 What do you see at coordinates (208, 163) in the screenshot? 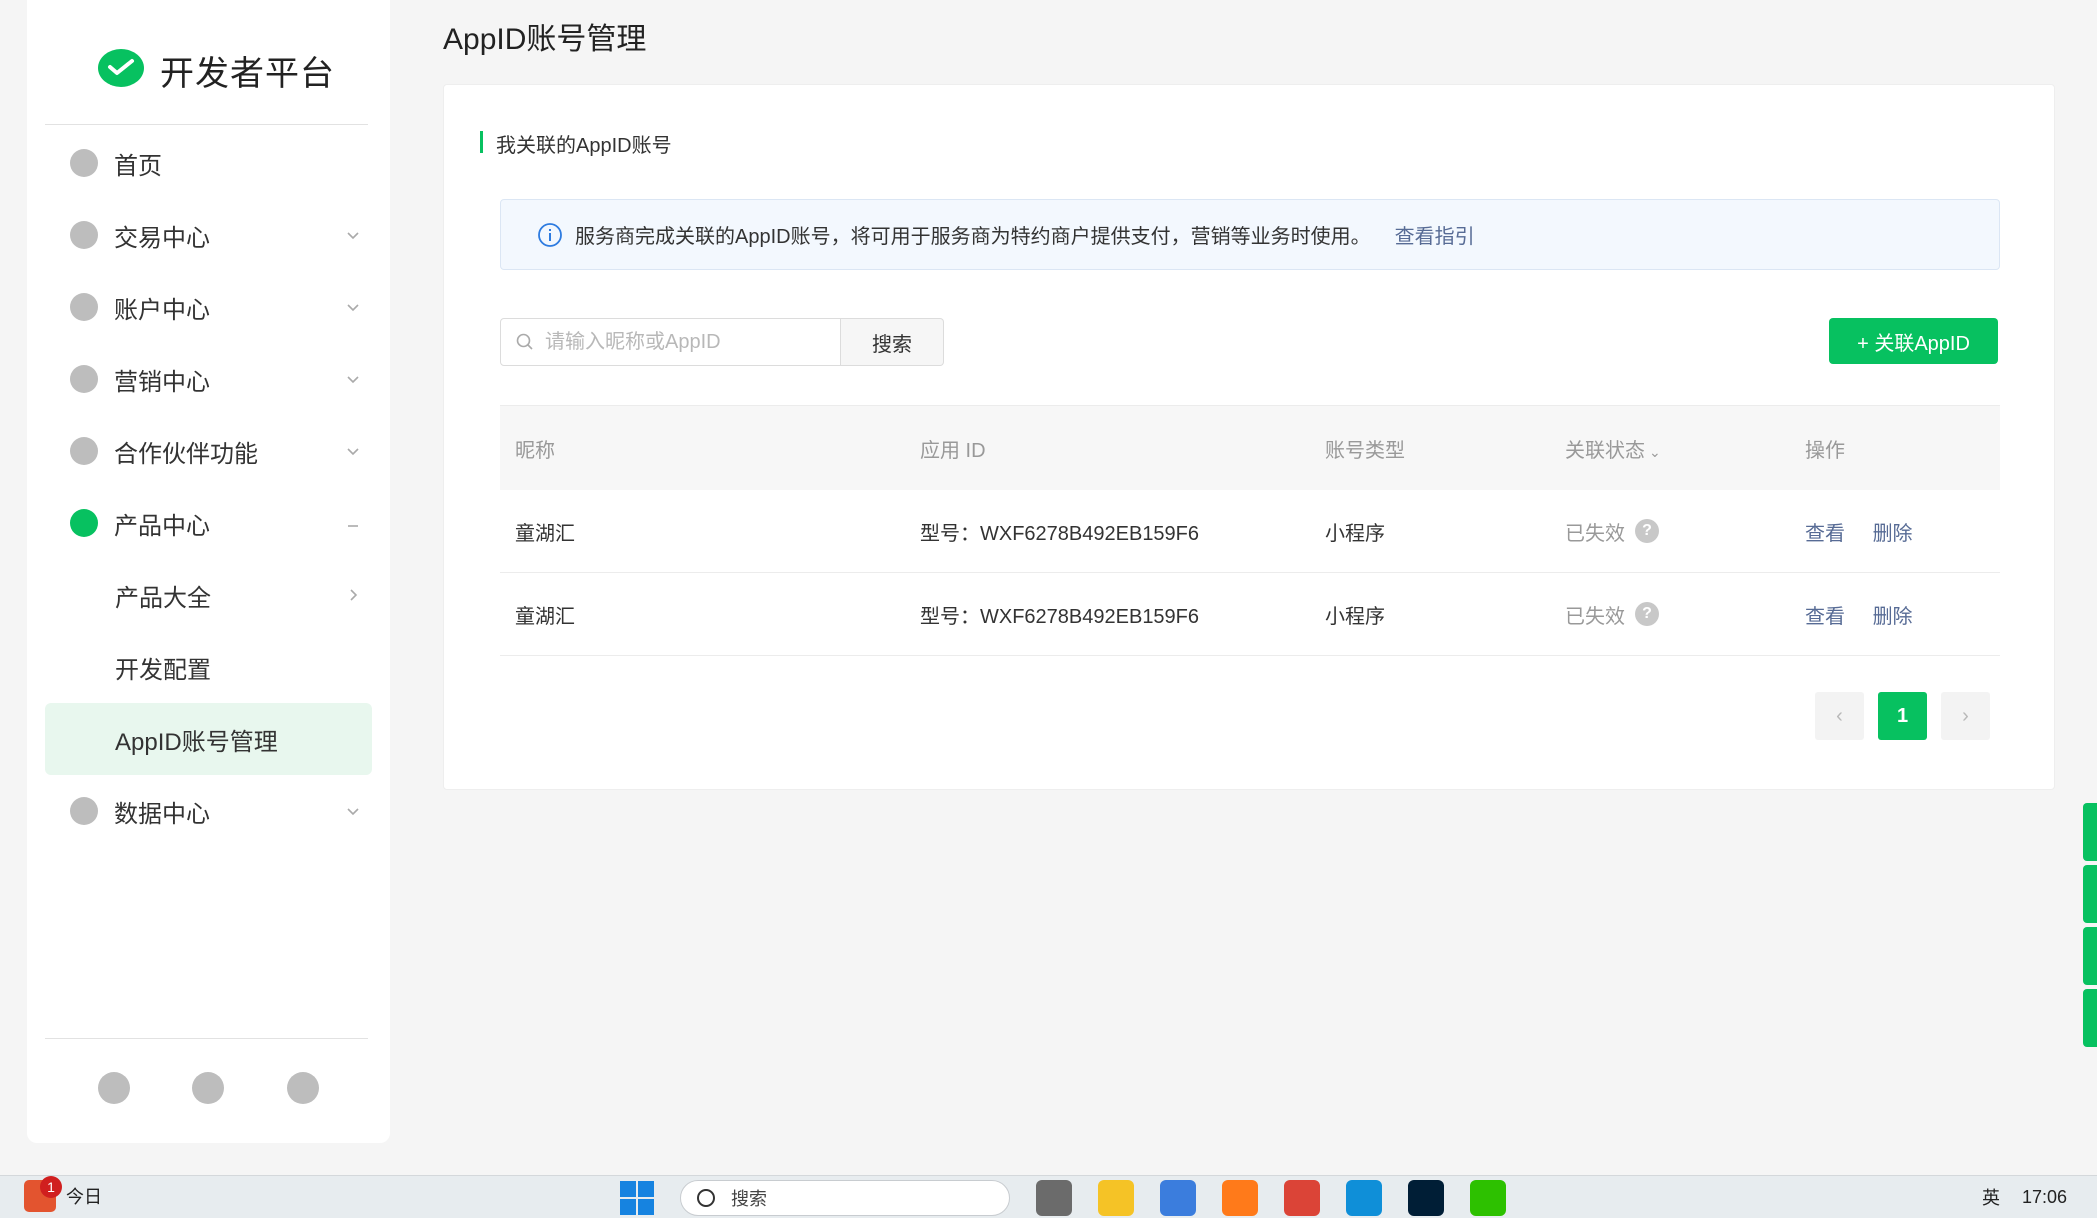
I see `sidebar-item-home: 首页` at bounding box center [208, 163].